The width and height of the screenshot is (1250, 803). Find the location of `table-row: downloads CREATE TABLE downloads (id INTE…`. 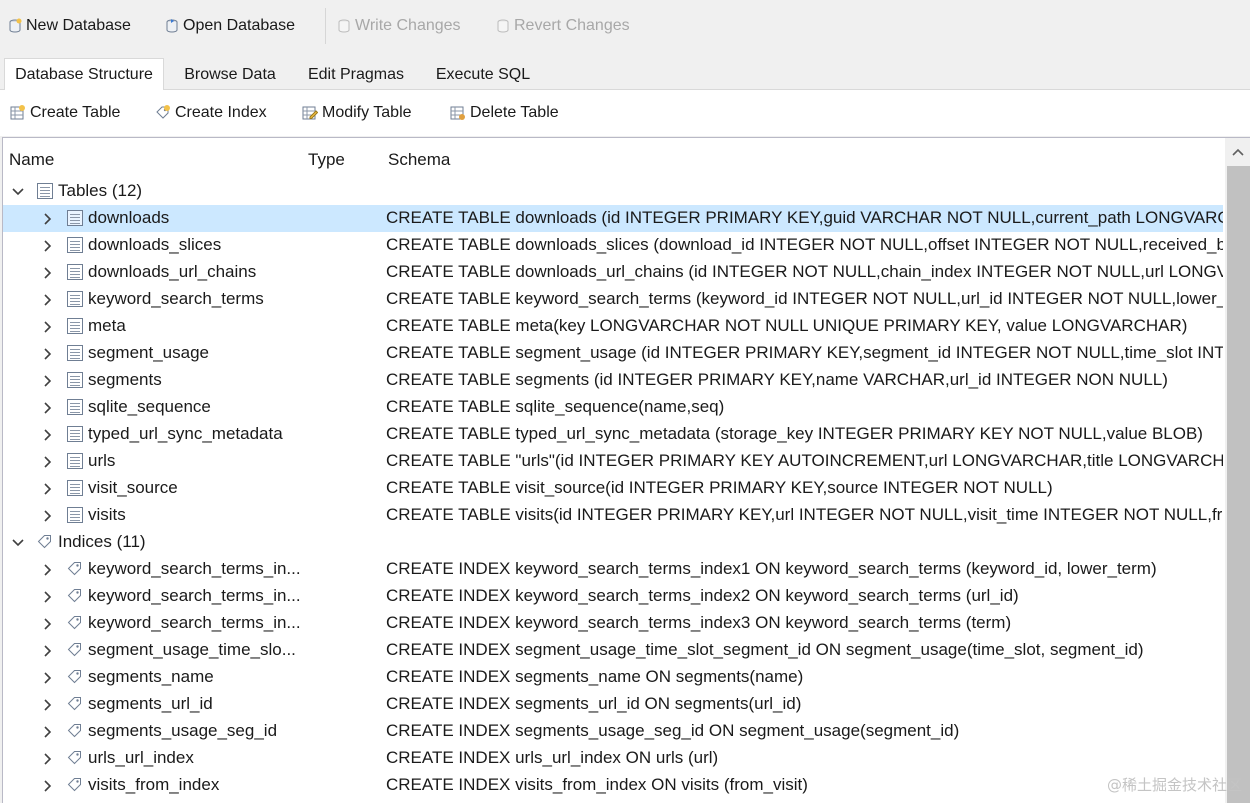

table-row: downloads CREATE TABLE downloads (id INTE… is located at coordinates (613, 218).